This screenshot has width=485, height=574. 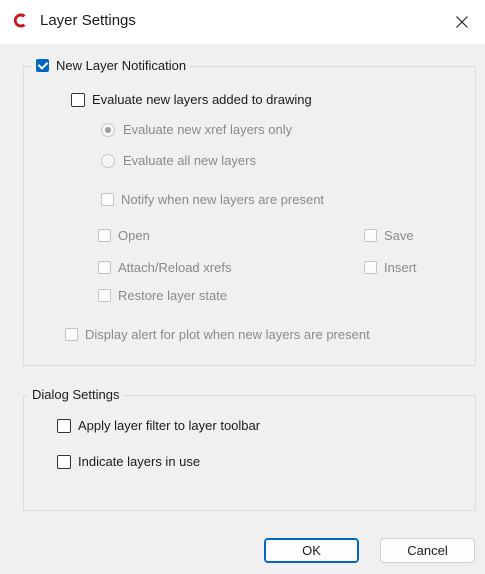 What do you see at coordinates (78, 99) in the screenshot?
I see `evaluate-new-layers-checkbox` at bounding box center [78, 99].